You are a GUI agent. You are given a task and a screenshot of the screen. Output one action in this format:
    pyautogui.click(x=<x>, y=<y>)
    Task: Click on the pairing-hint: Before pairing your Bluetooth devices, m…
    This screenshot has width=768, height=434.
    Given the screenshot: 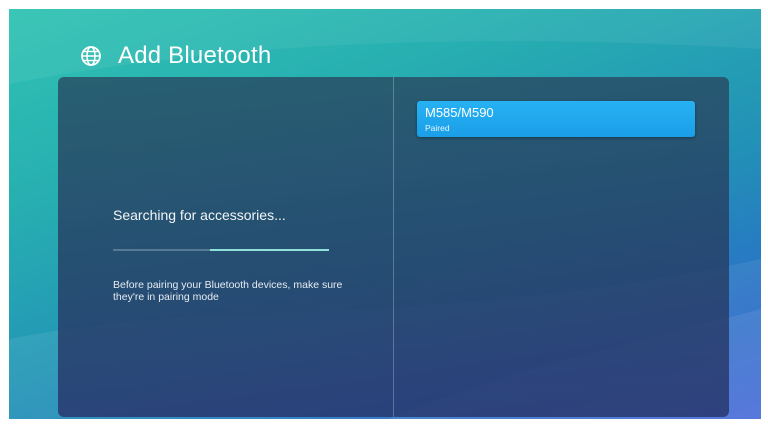 What is the action you would take?
    pyautogui.click(x=228, y=291)
    